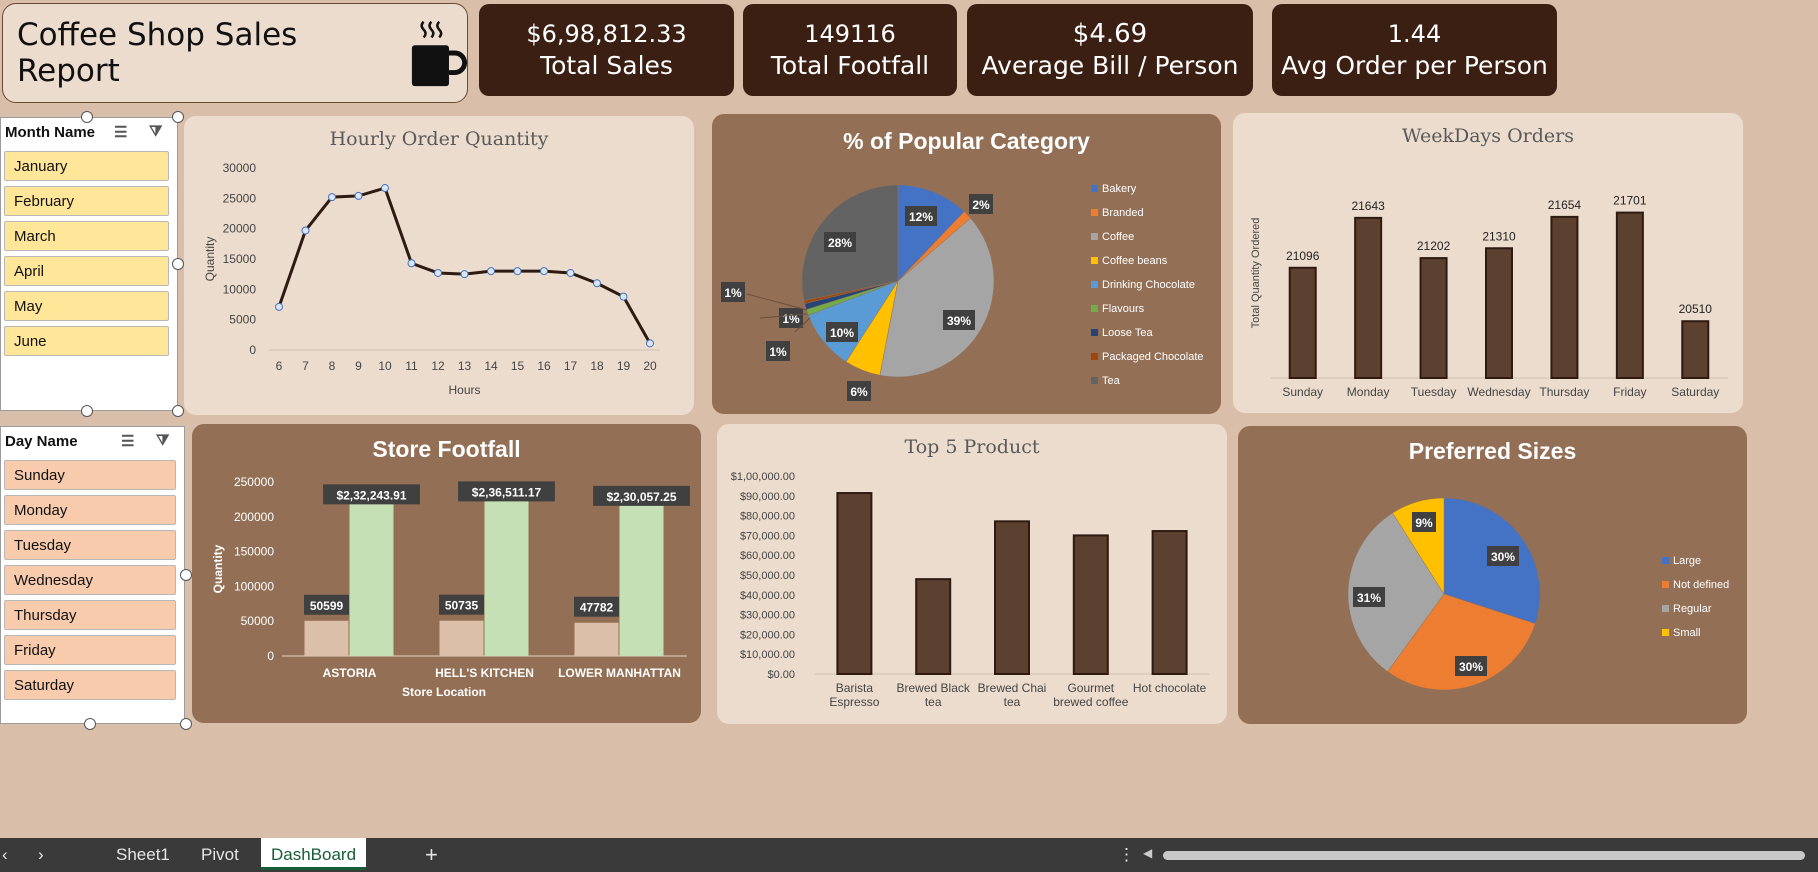 The image size is (1818, 872). What do you see at coordinates (855, 688) in the screenshot?
I see `x-tick-label: Barista` at bounding box center [855, 688].